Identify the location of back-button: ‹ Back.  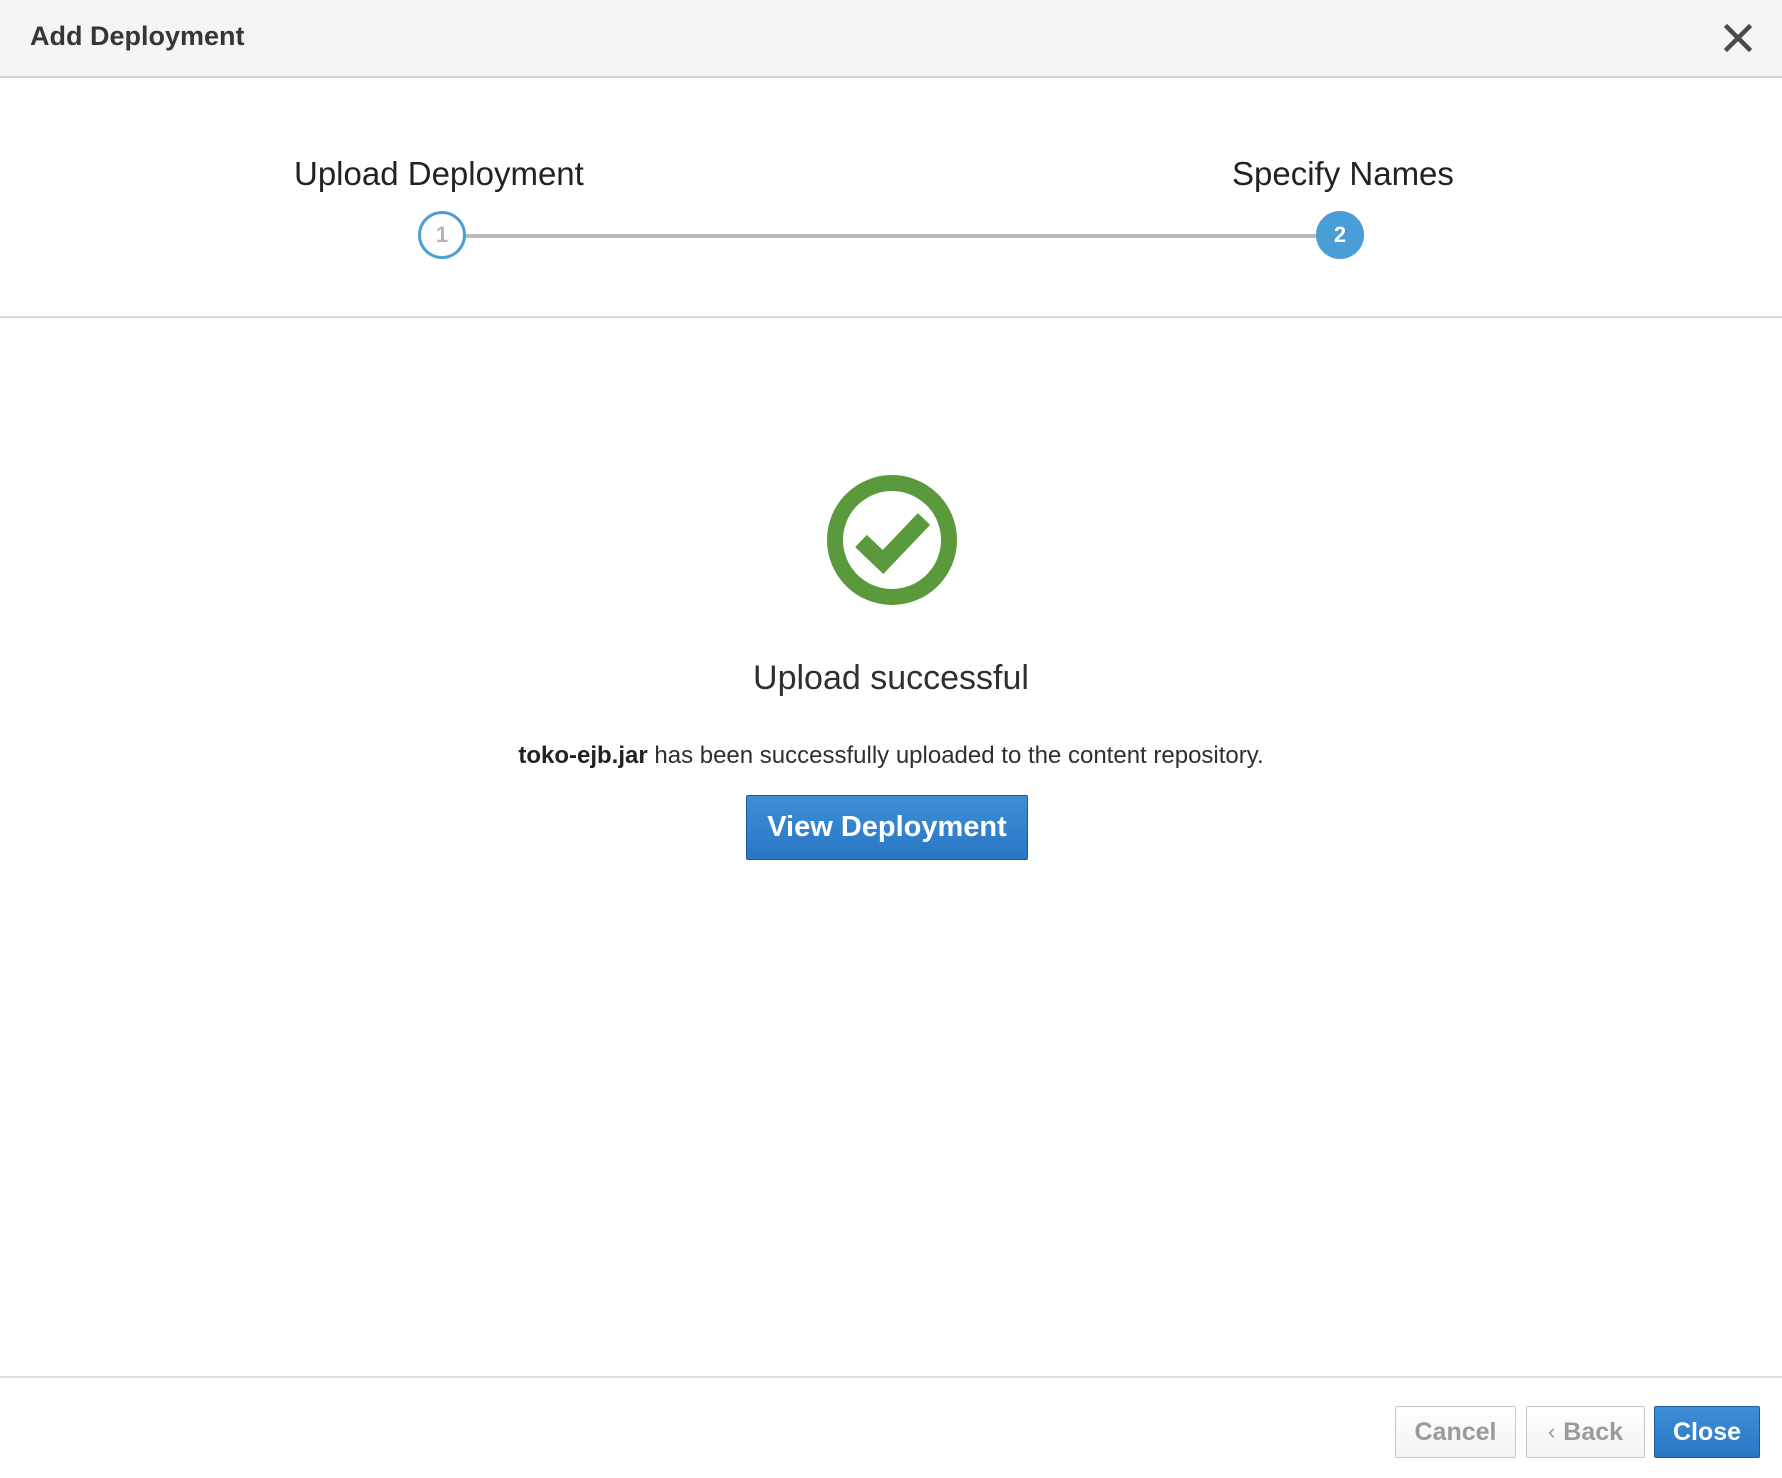
(1585, 1432).